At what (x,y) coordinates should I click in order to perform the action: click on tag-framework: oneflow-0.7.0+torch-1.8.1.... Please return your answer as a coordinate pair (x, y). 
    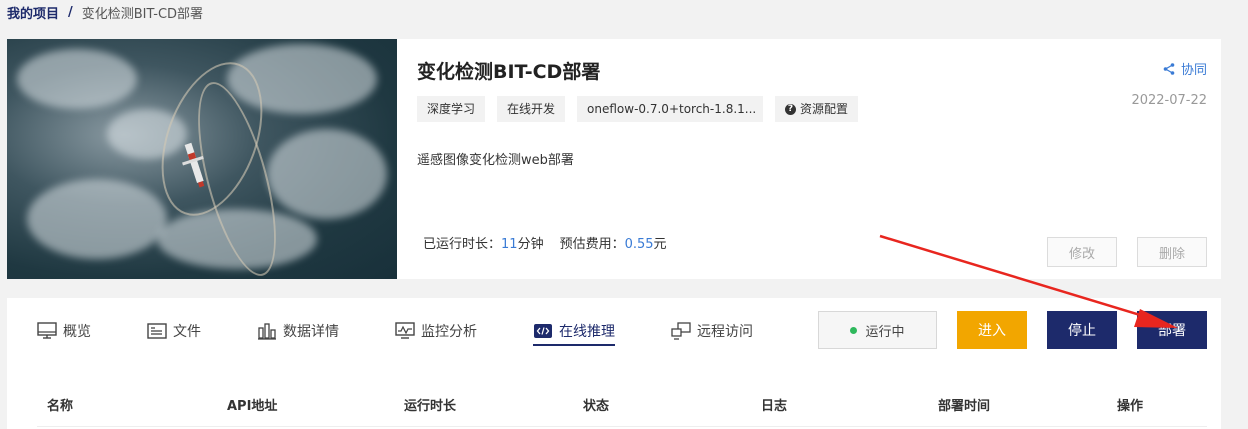
    Looking at the image, I should click on (670, 109).